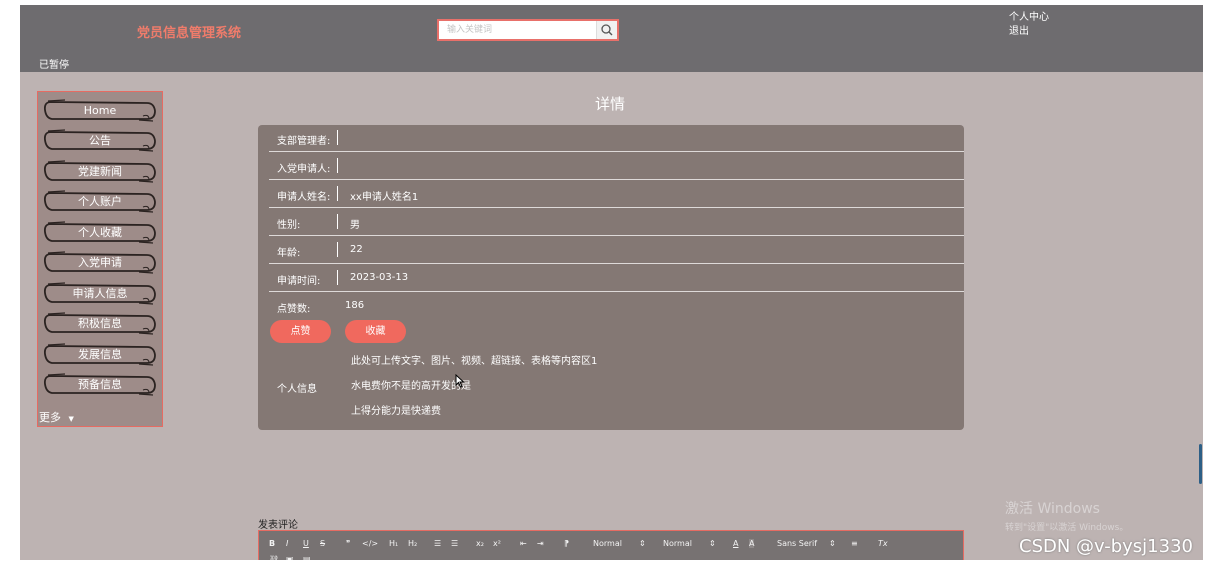 Image resolution: width=1226 pixels, height=570 pixels. Describe the element at coordinates (297, 389) in the screenshot. I see `info-label: 个人信息` at that location.